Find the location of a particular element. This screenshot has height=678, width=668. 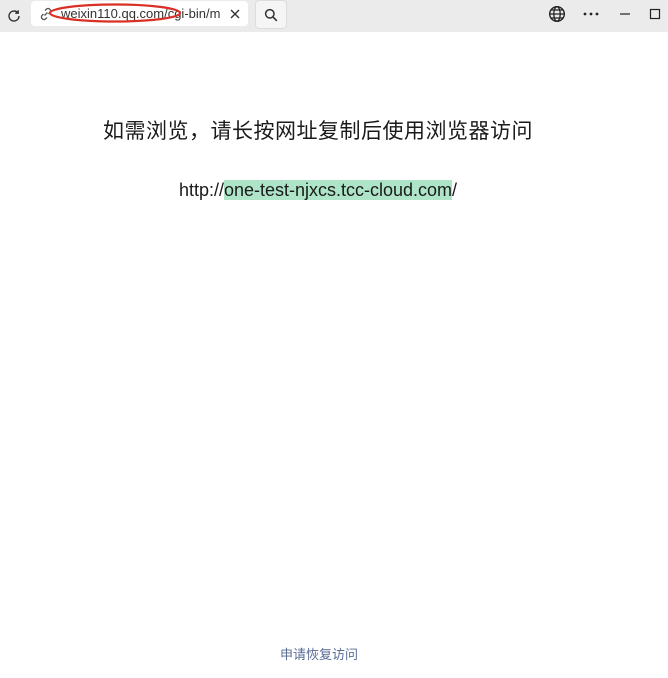

copyable-url: http://one-test-njxcs.tcc-cloud.com/ is located at coordinates (318, 190).